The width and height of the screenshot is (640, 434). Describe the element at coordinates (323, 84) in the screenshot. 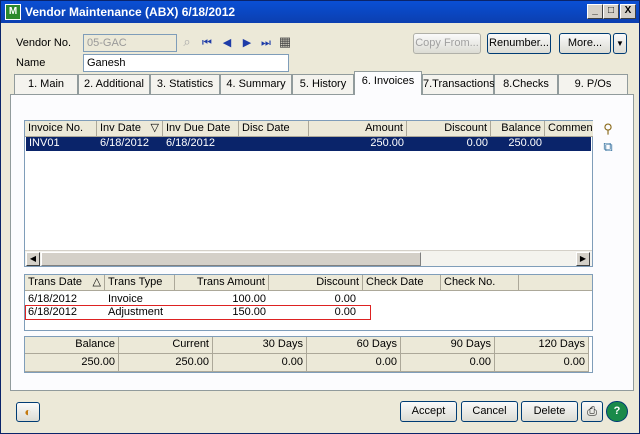

I see `tab-history: 5. History` at that location.